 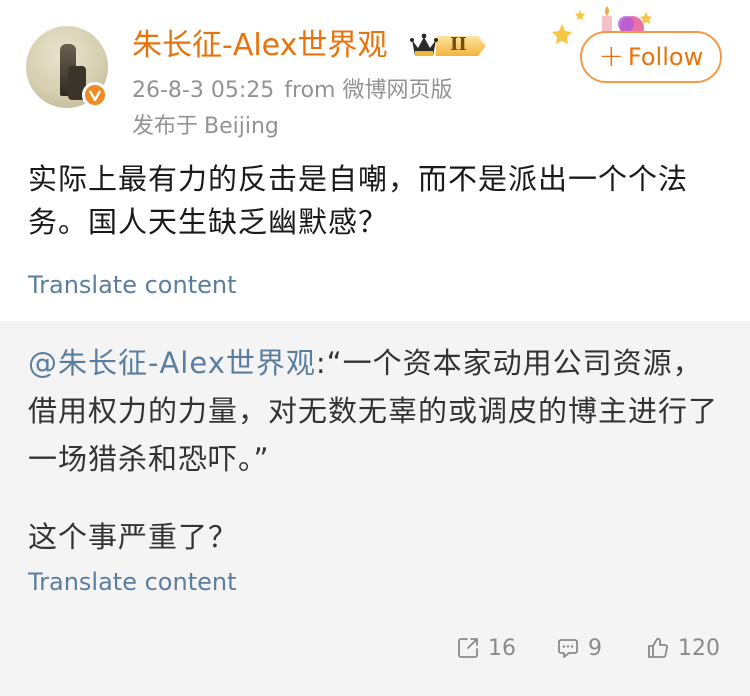 What do you see at coordinates (358, 200) in the screenshot?
I see `post-text: 实际上最有力的反击是自嘲，而不是派出一个个法务。国人天生缺乏幽默感？` at bounding box center [358, 200].